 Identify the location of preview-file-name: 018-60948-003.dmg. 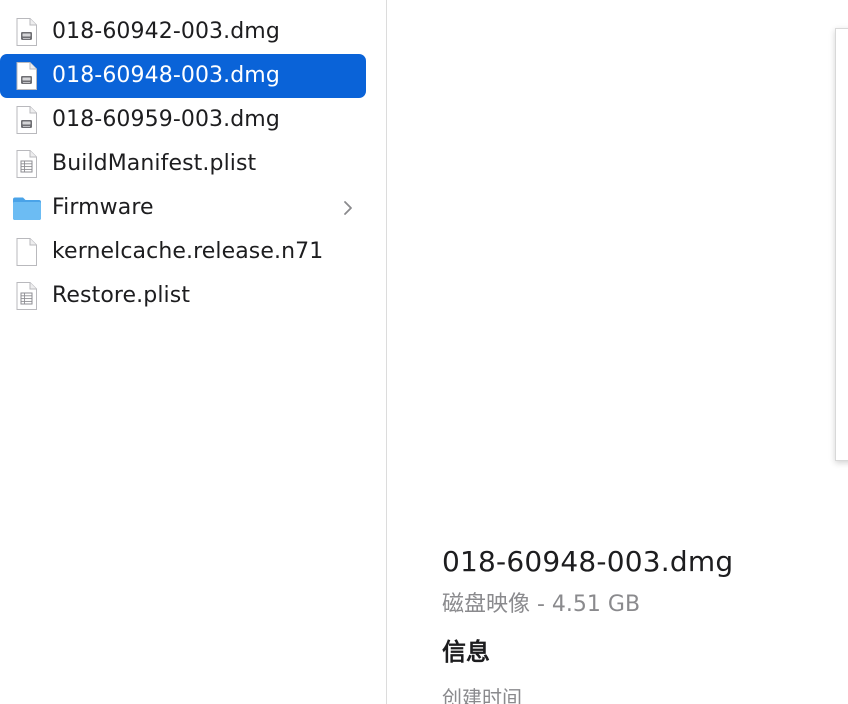
(588, 561).